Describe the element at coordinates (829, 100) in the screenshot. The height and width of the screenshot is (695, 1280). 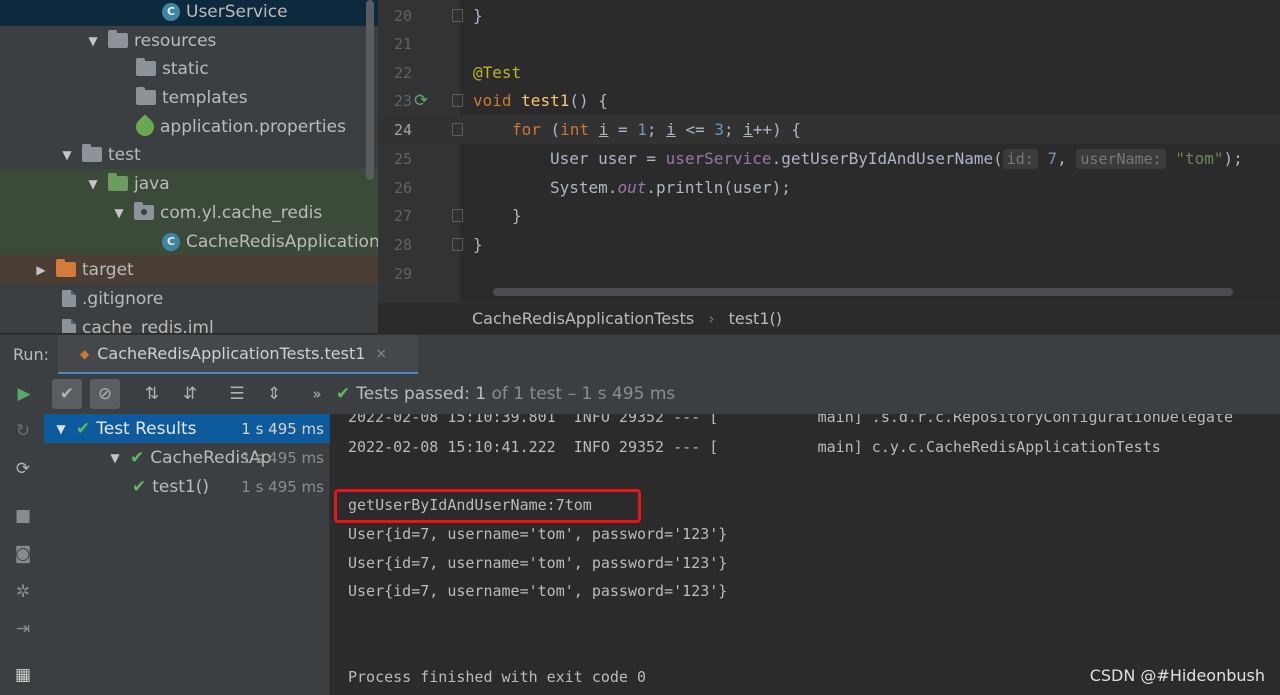
I see `code-line: 23 ⟳ void test1() {` at that location.